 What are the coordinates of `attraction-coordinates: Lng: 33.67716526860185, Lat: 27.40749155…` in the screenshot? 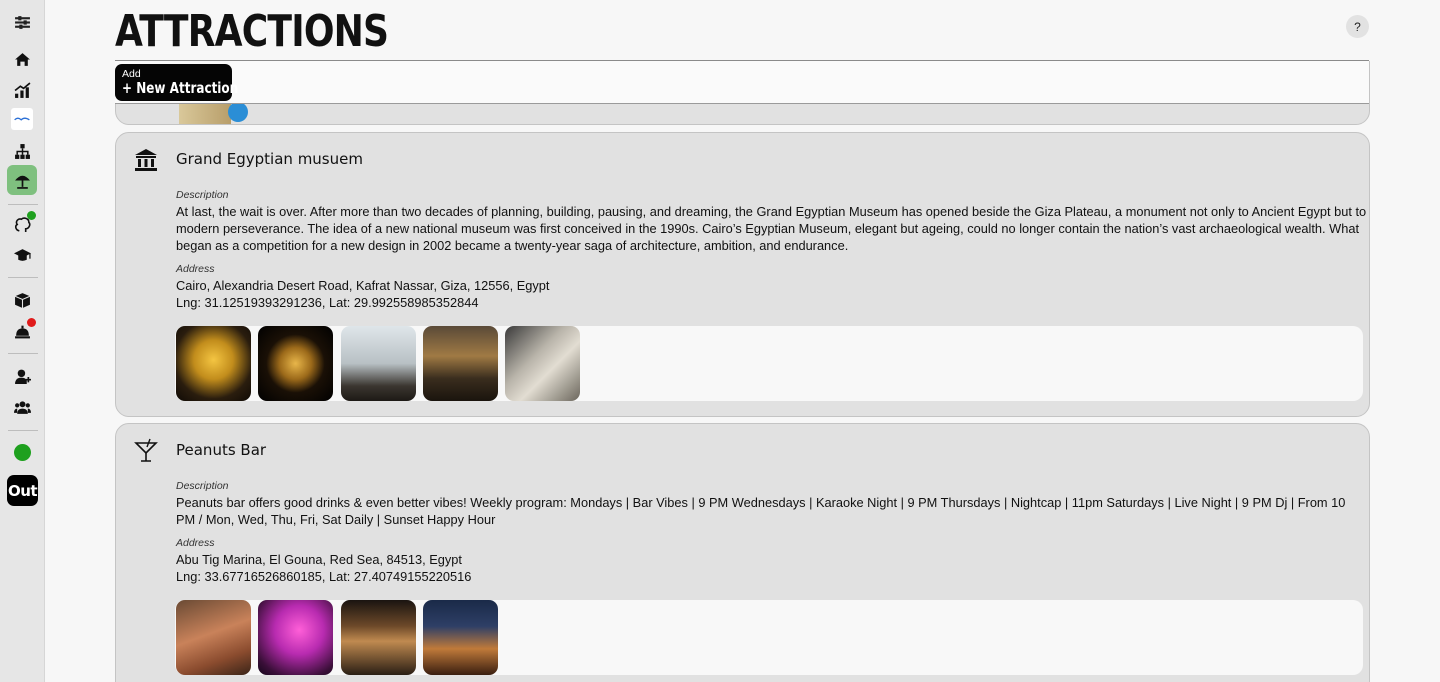 It's located at (324, 576).